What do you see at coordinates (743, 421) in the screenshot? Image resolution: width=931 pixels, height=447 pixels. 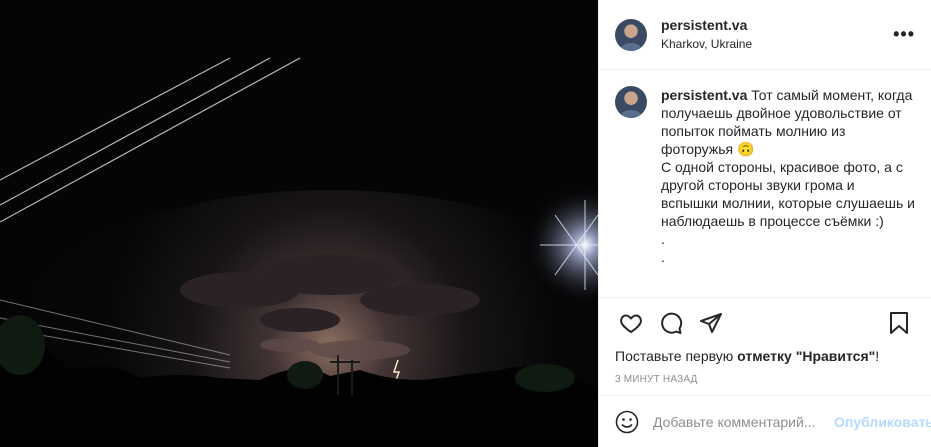 I see `comment-input` at bounding box center [743, 421].